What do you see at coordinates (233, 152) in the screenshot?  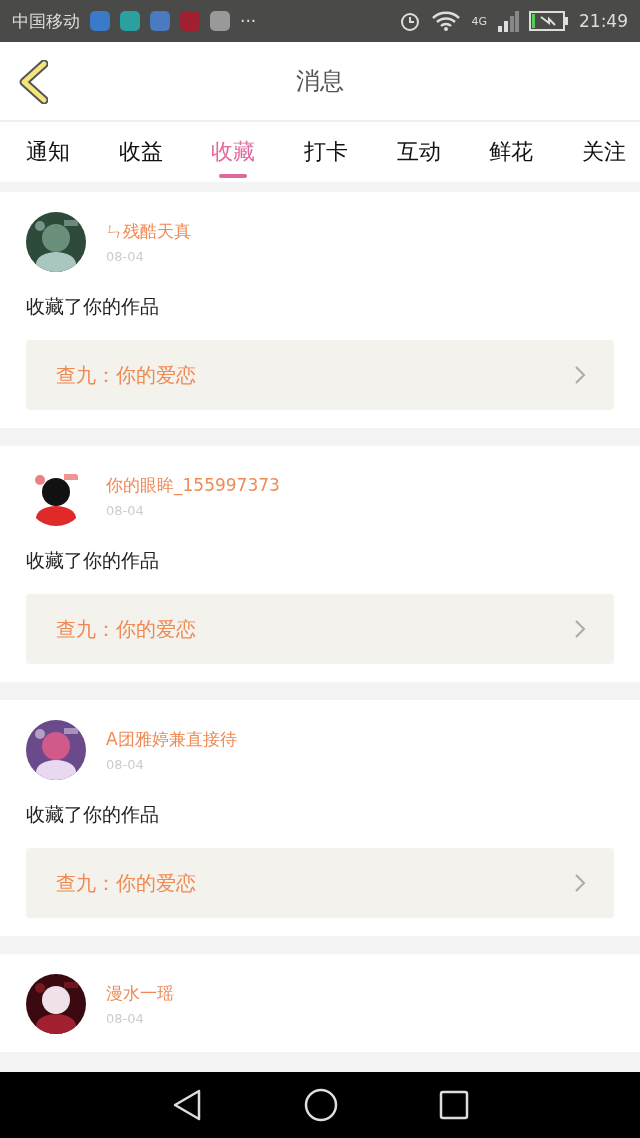 I see `tab: 收藏` at bounding box center [233, 152].